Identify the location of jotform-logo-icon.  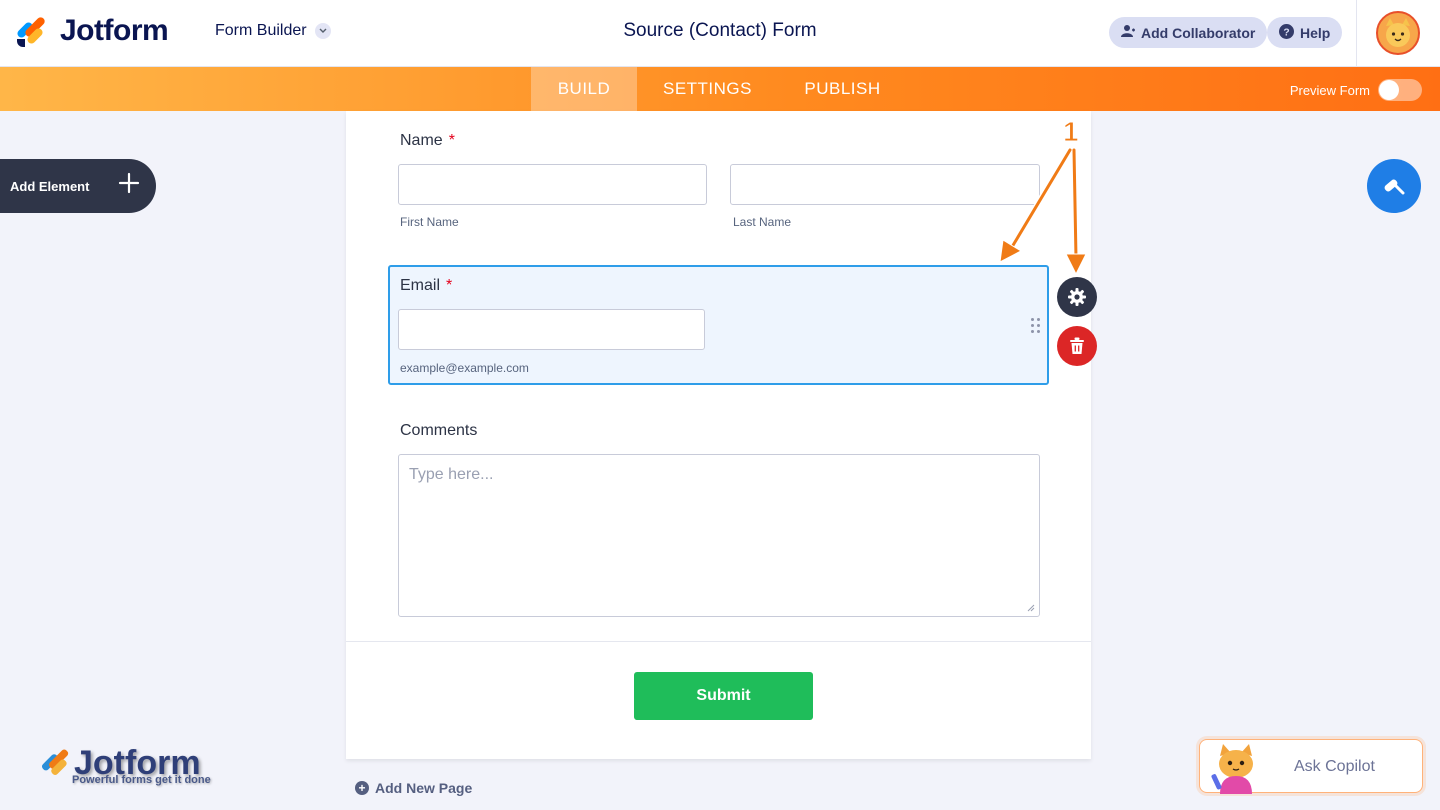
(55, 762).